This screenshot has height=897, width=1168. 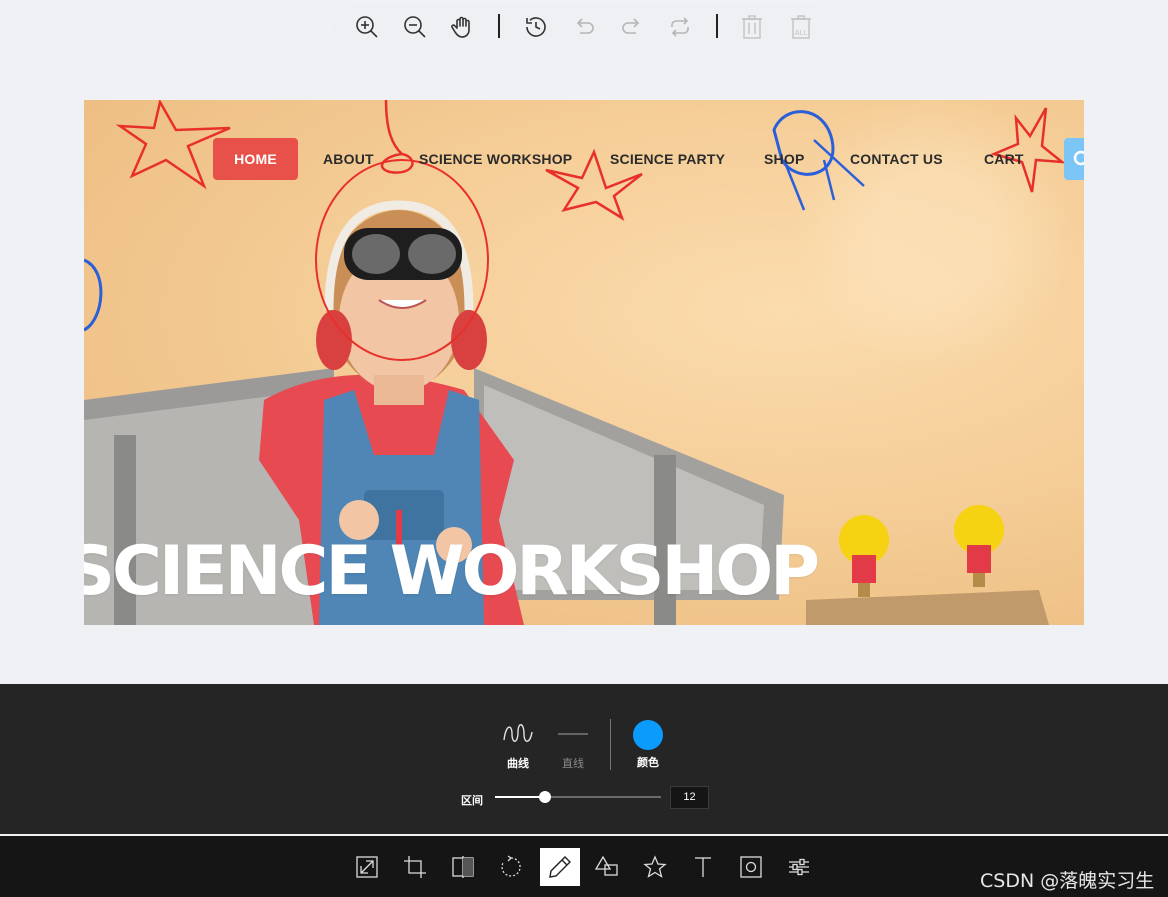 I want to click on hero-title: SCIENCE WORKSHOP, so click(x=452, y=571).